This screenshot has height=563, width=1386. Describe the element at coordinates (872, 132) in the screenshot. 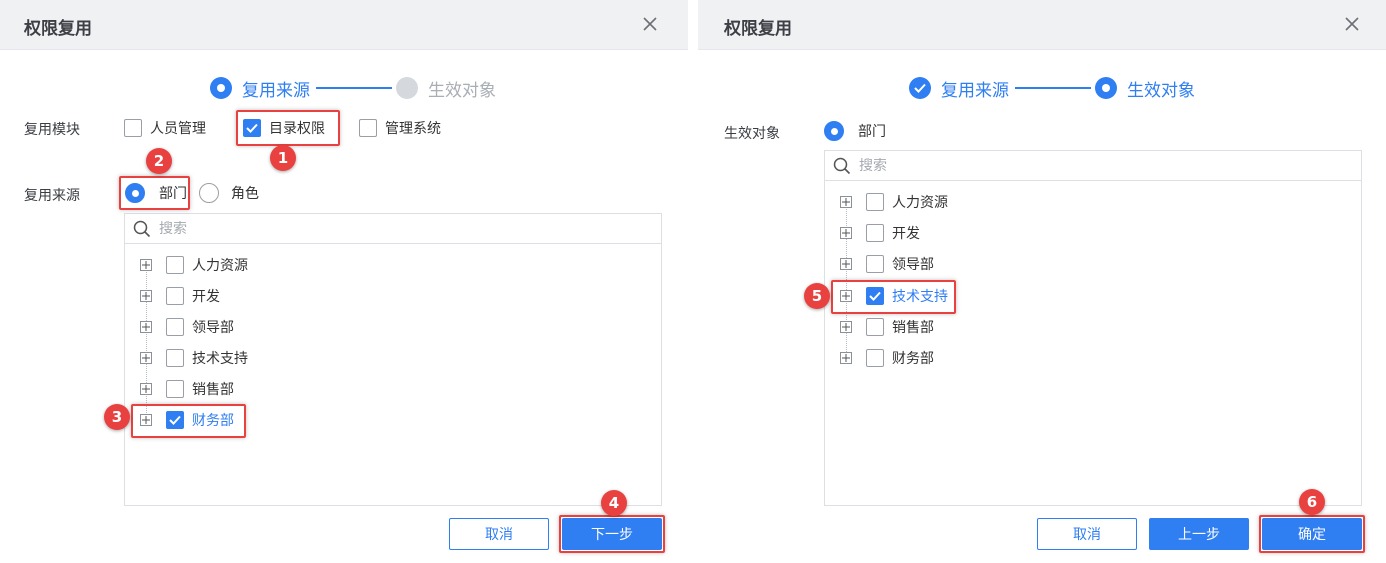

I see `target-option-department: 部门` at that location.